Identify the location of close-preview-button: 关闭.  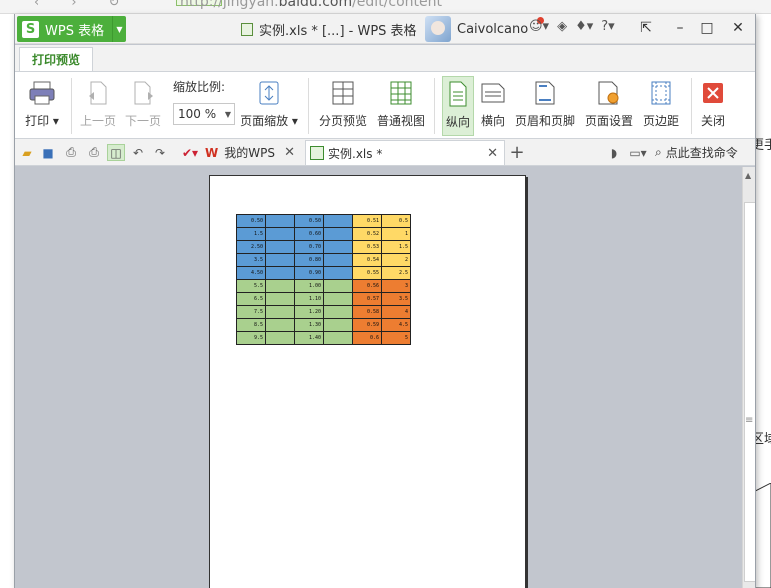
(713, 106).